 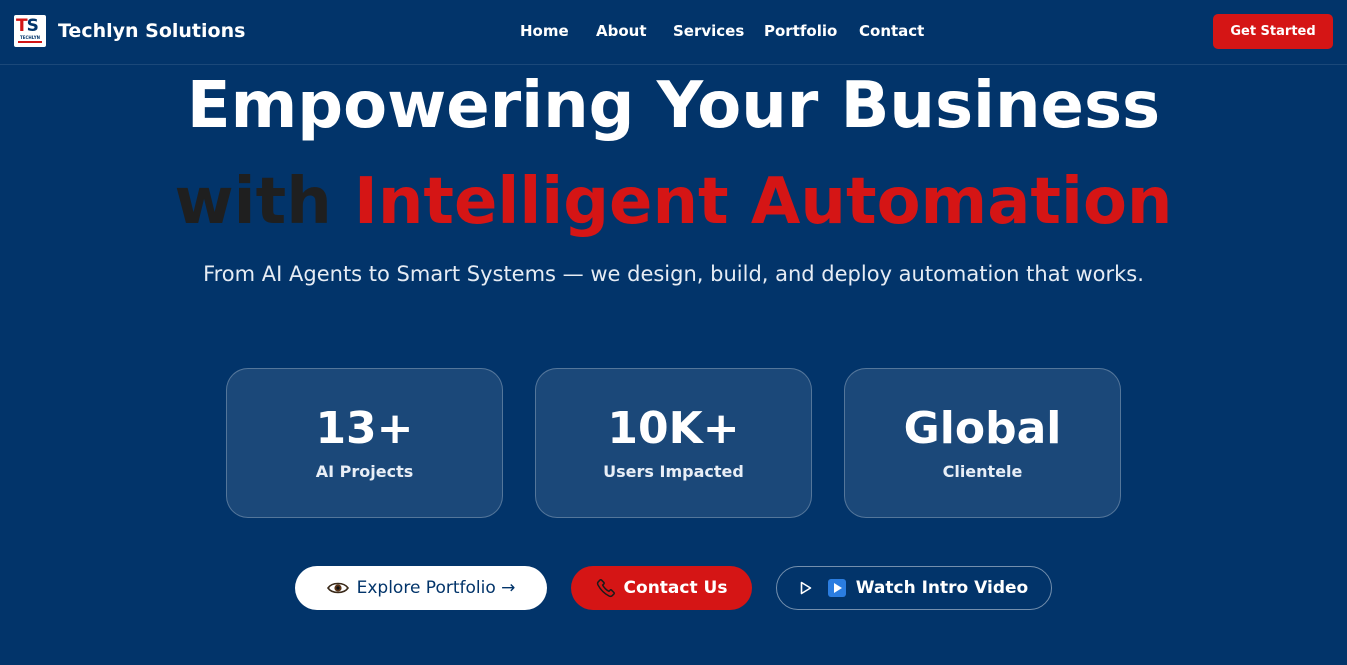 What do you see at coordinates (836, 588) in the screenshot?
I see `play-icon` at bounding box center [836, 588].